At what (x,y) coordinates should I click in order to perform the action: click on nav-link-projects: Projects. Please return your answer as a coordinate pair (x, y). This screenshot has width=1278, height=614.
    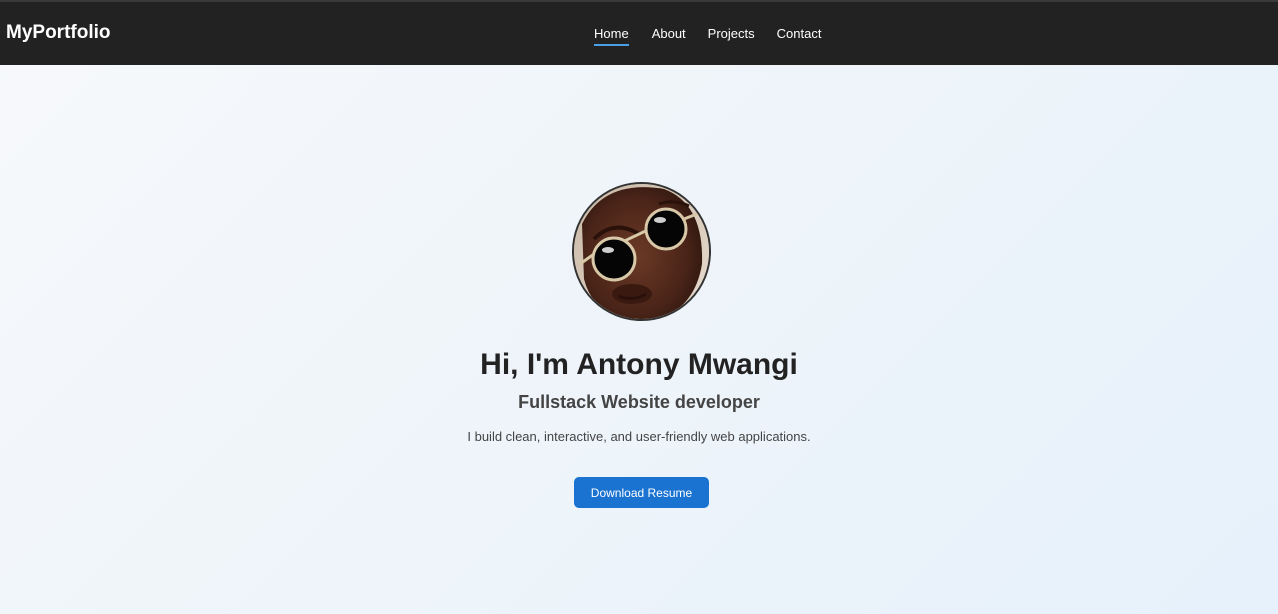
    Looking at the image, I should click on (731, 33).